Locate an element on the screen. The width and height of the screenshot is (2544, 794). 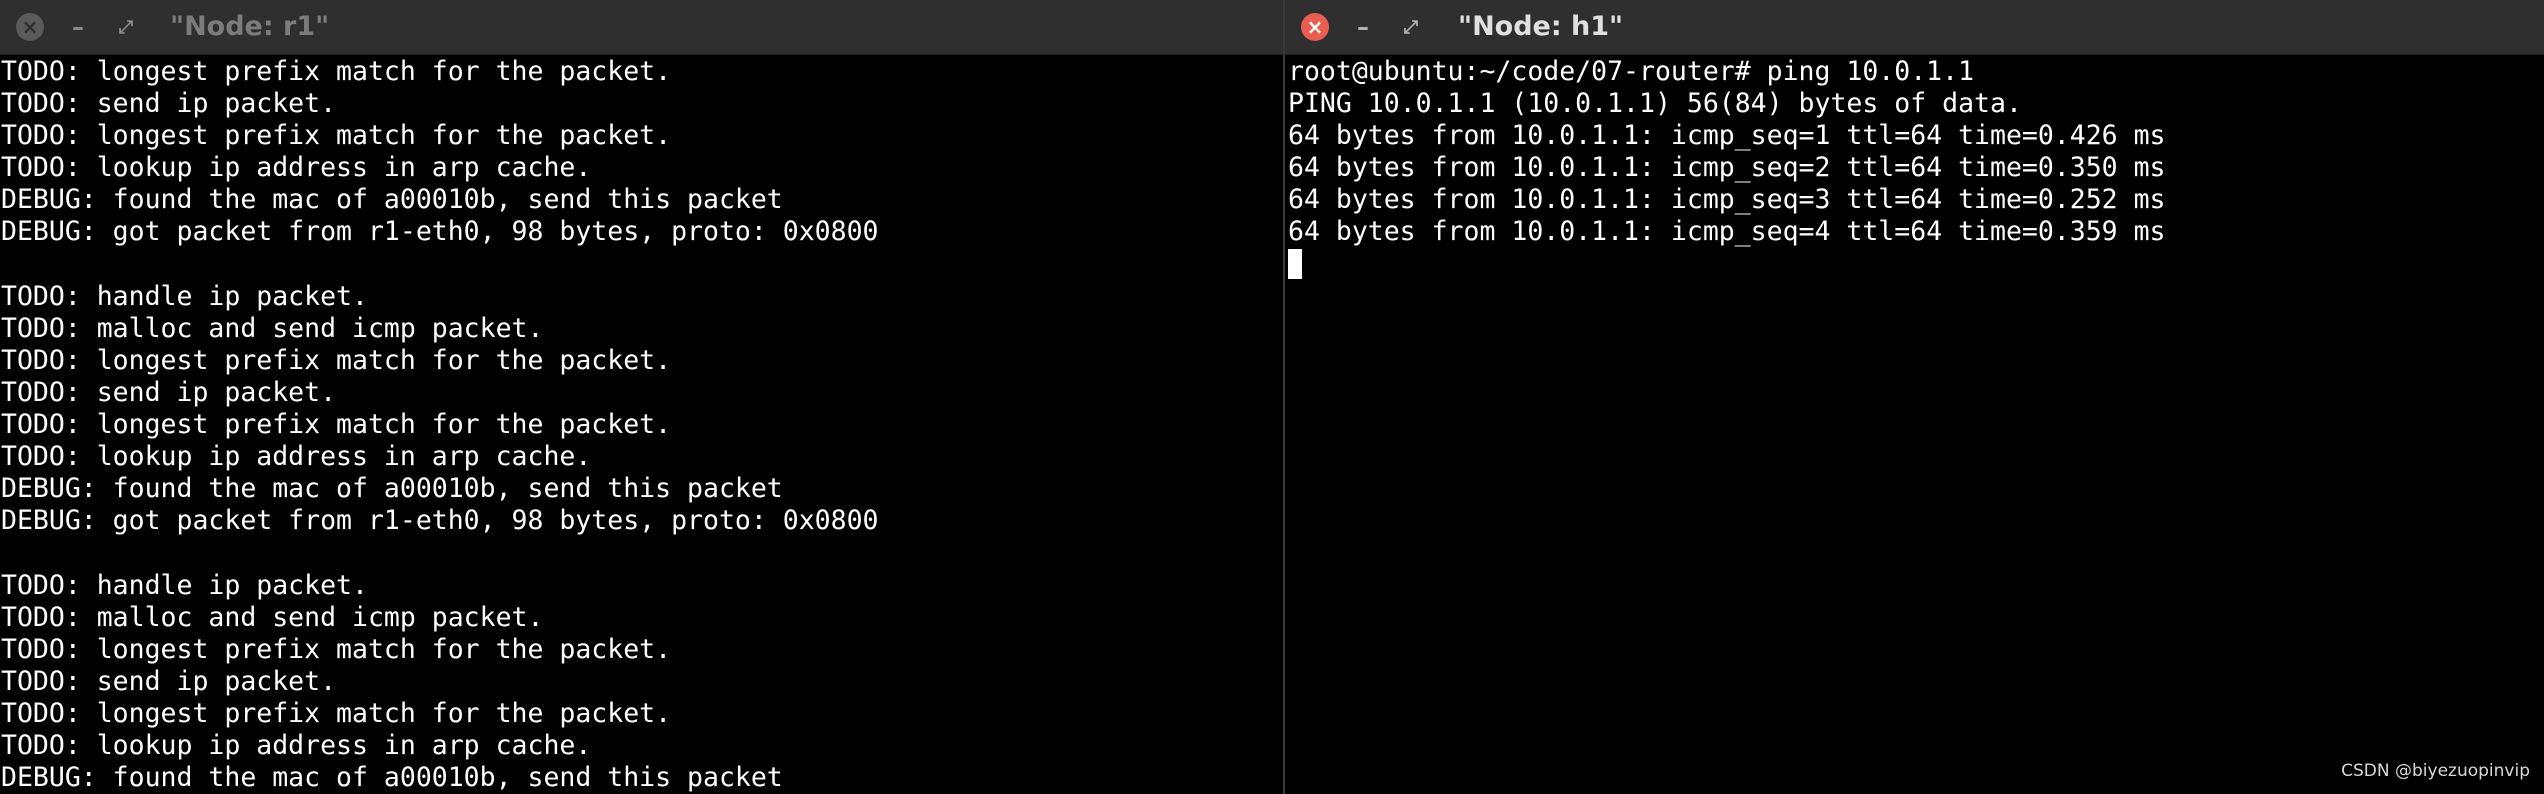
terminal-cursor is located at coordinates (1295, 263).